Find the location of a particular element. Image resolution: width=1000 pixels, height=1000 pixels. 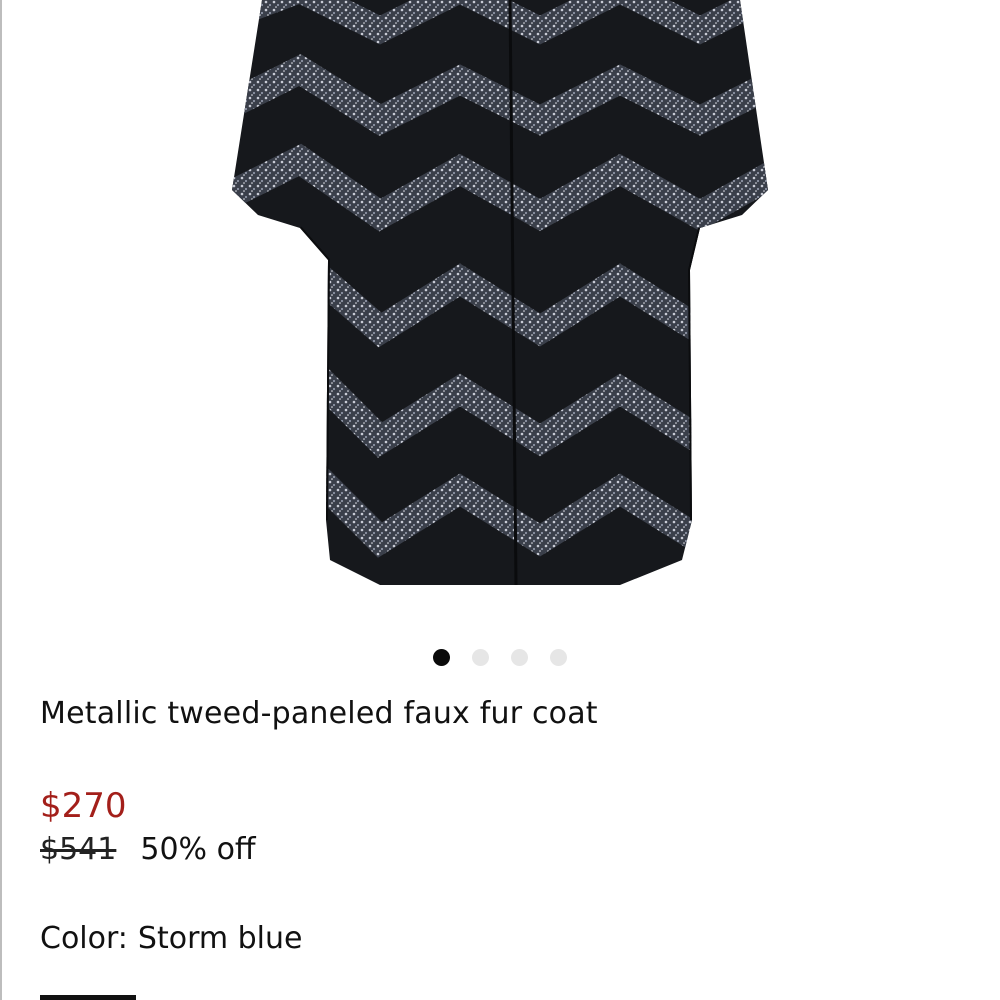

discount-label: 50% off is located at coordinates (198, 849).